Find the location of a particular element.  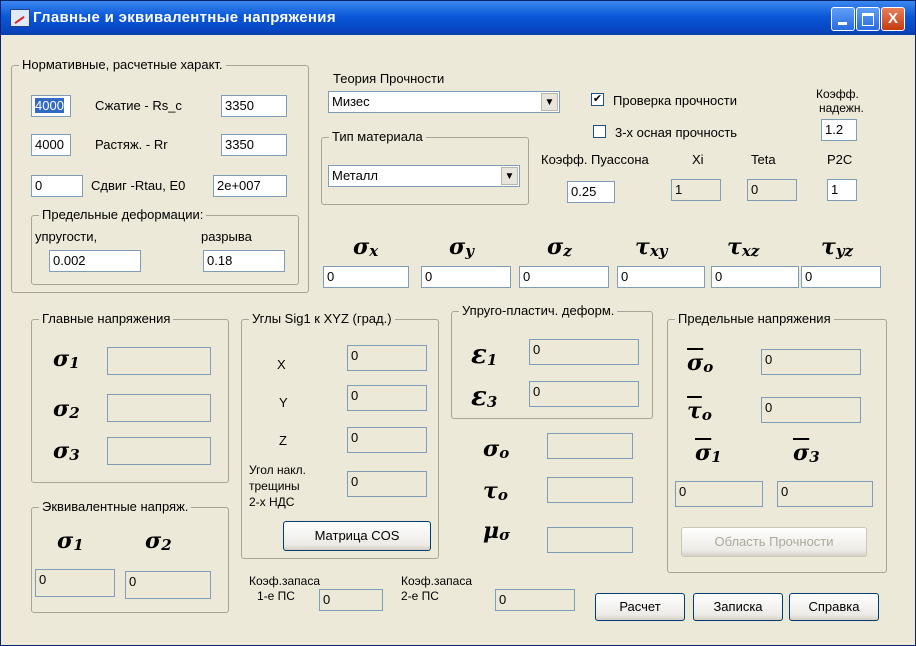

help-button: Справка is located at coordinates (834, 607).